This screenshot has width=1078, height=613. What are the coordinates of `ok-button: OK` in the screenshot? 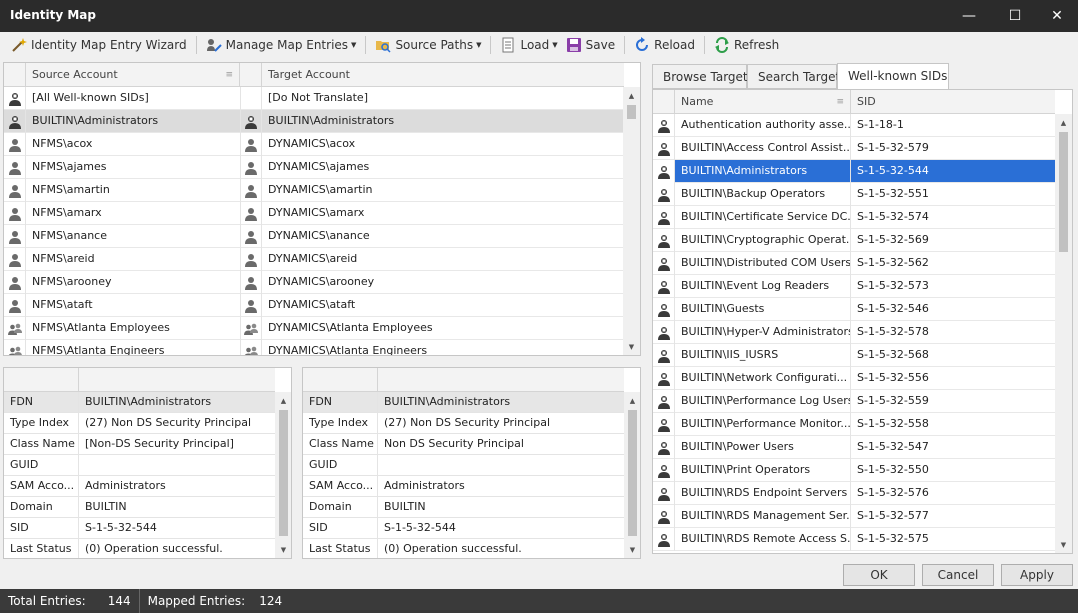 It's located at (879, 575).